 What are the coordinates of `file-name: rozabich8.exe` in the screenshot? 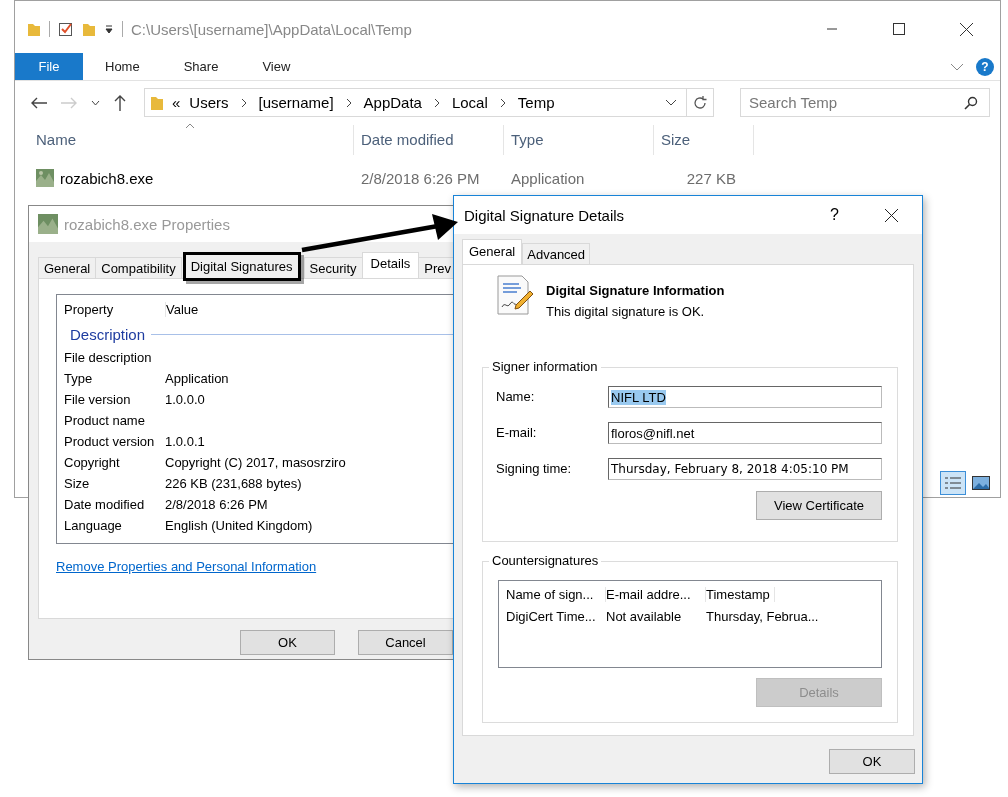 It's located at (107, 178).